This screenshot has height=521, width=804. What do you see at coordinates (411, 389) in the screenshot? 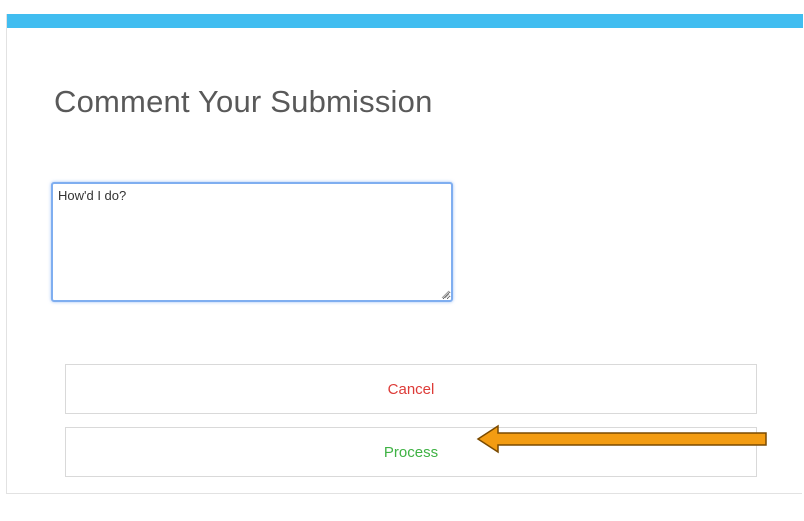
I see `cancel-button: Cancel` at bounding box center [411, 389].